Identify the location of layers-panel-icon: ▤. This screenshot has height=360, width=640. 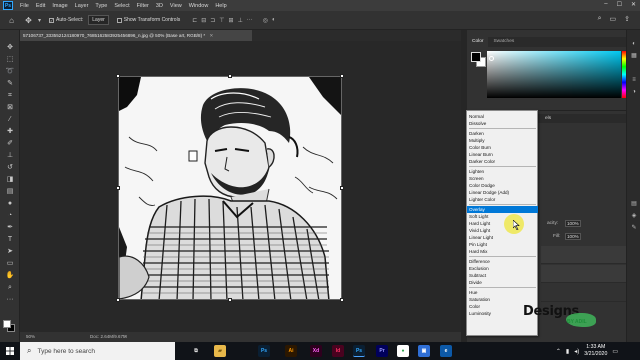
(634, 204).